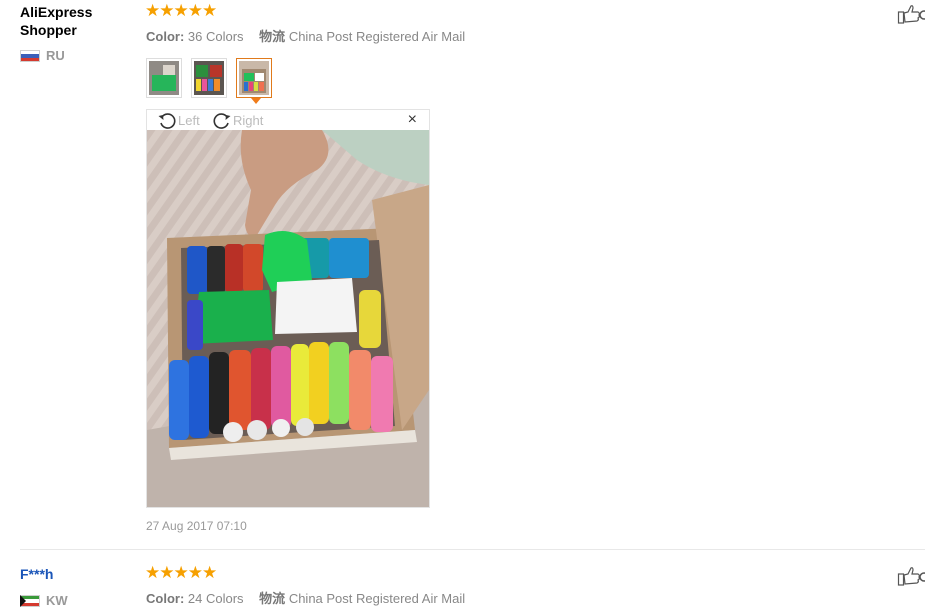  Describe the element at coordinates (215, 598) in the screenshot. I see `color-value: 24 Colors` at that location.